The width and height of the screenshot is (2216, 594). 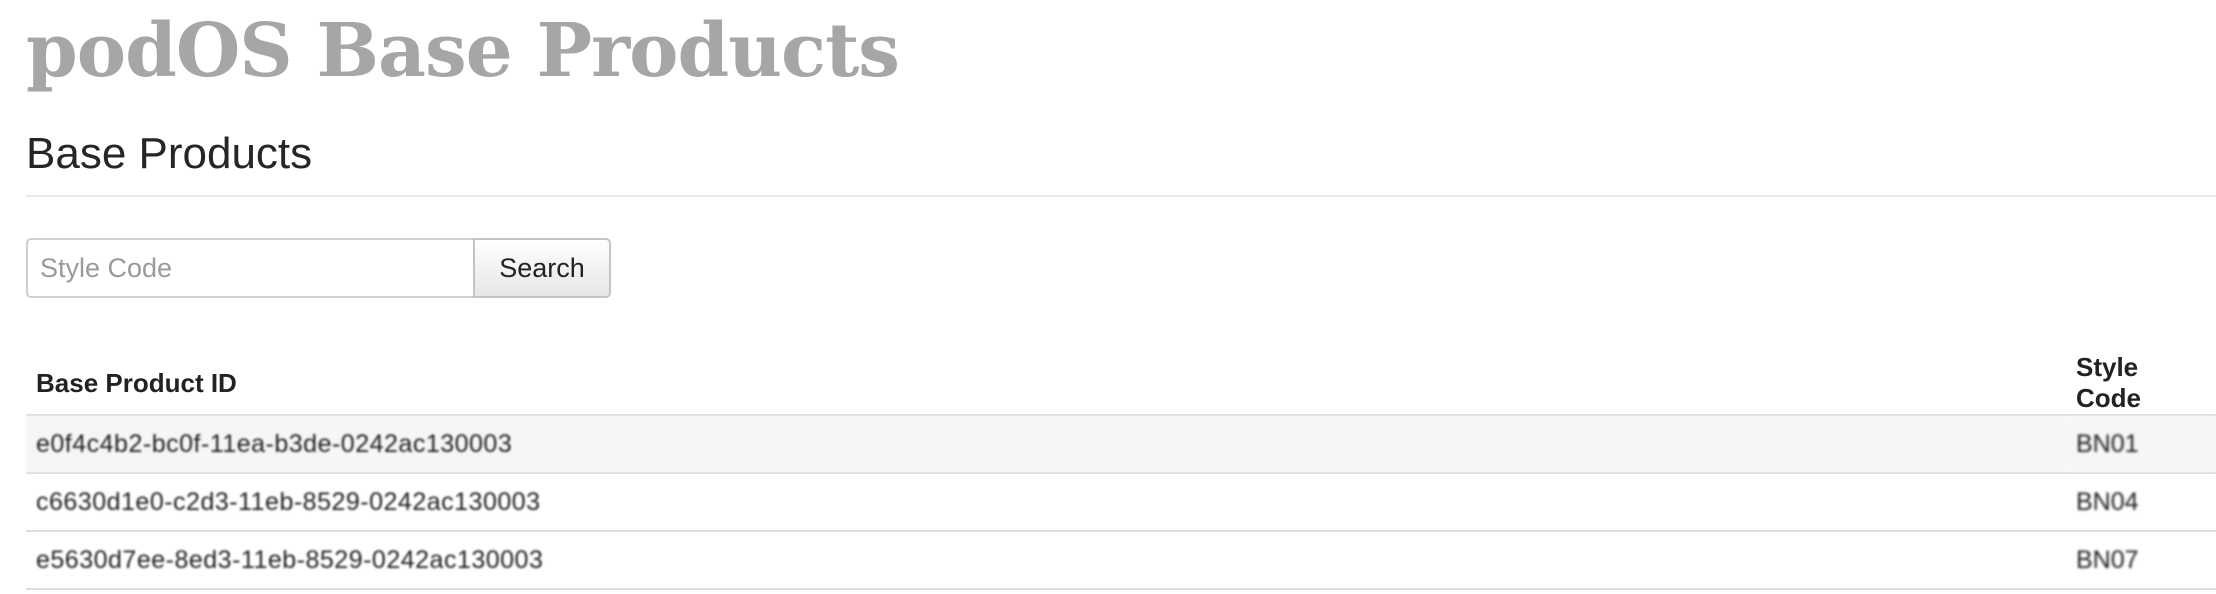 I want to click on style-code-search-input, so click(x=249, y=268).